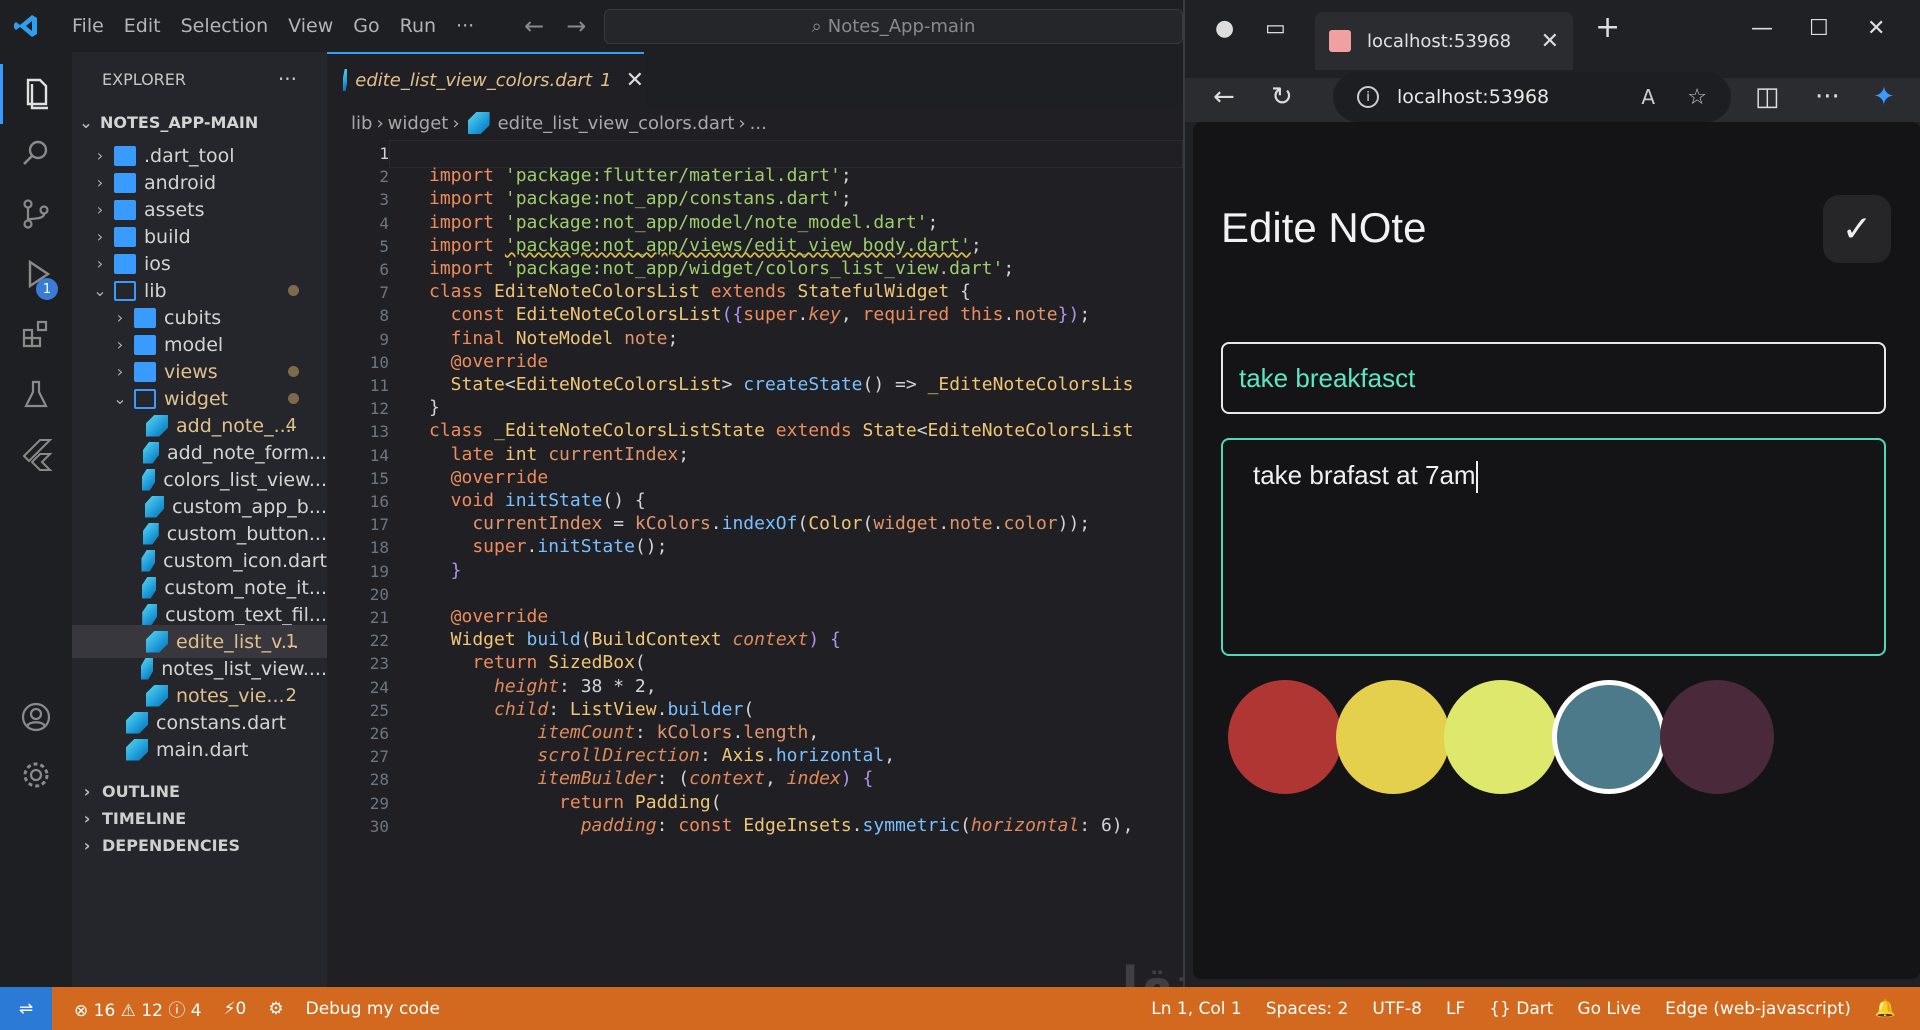  What do you see at coordinates (36, 394) in the screenshot?
I see `testing-flask-icon` at bounding box center [36, 394].